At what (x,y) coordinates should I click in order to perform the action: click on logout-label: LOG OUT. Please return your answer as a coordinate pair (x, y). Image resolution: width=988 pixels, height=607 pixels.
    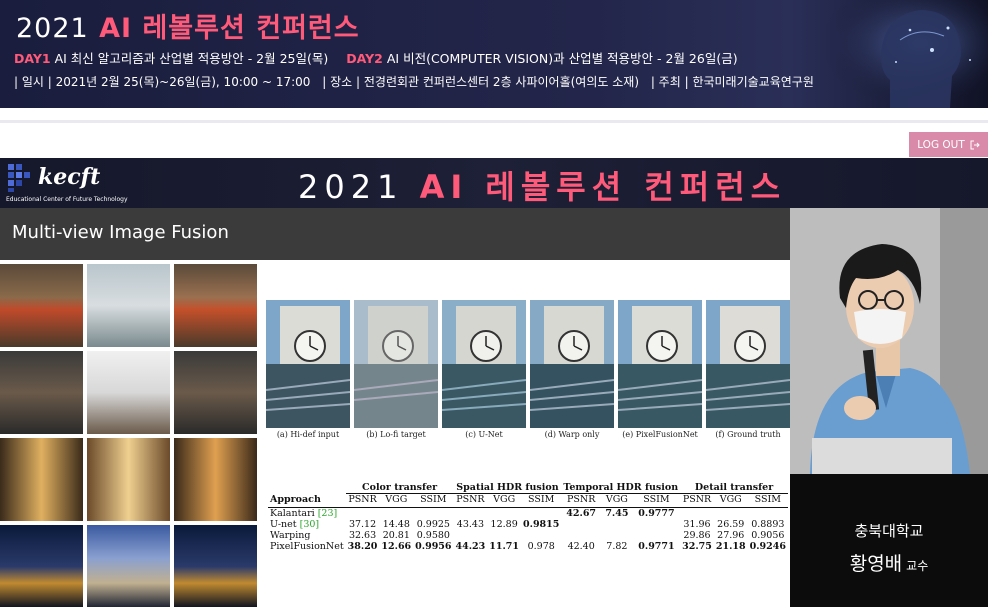
    Looking at the image, I should click on (941, 144).